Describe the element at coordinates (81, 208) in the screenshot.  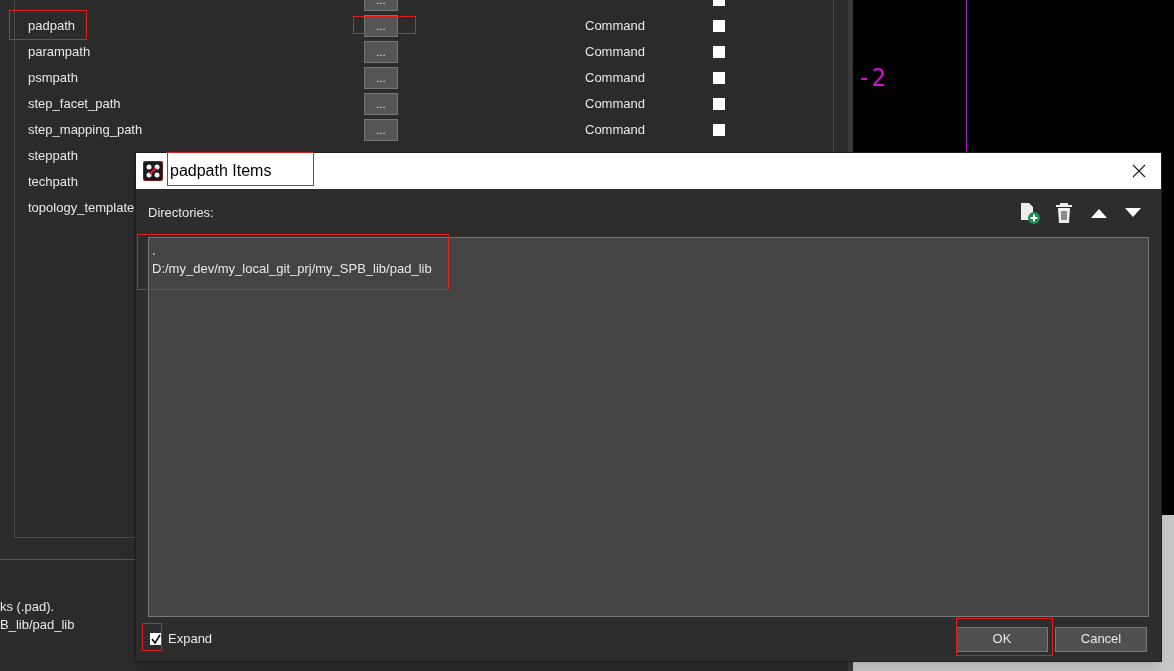
I see `setting-name: topology_template` at that location.